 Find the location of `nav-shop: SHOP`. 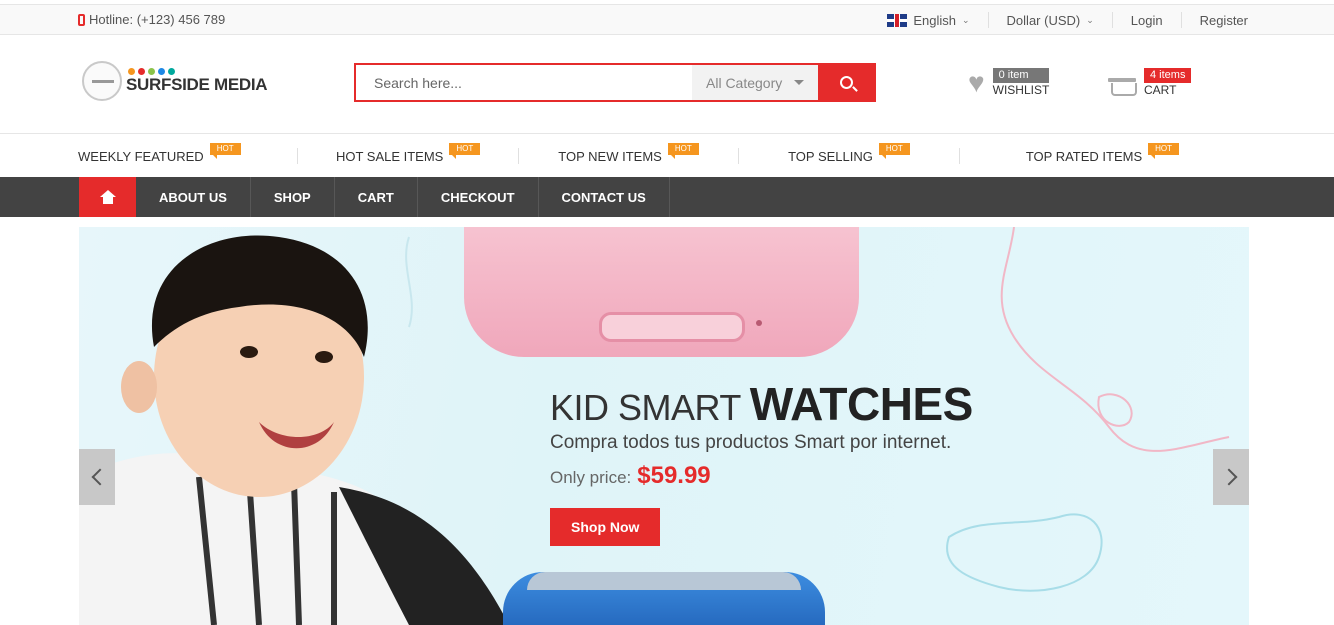

nav-shop: SHOP is located at coordinates (293, 197).